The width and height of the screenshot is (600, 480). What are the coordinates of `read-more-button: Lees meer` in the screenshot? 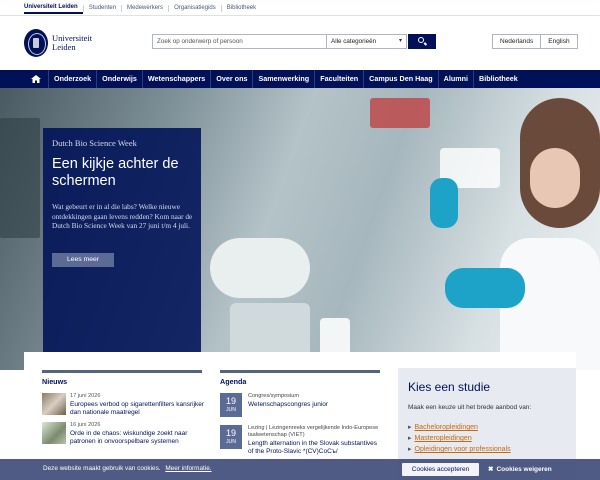 It's located at (83, 260).